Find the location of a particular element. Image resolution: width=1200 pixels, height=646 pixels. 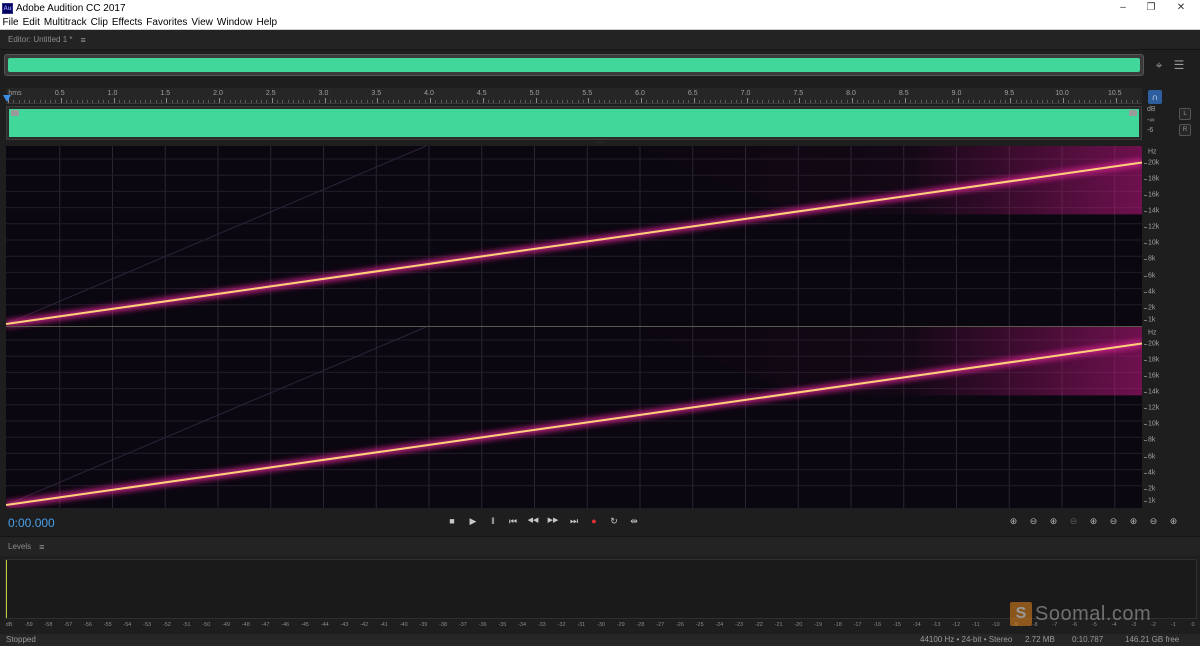

close-button: ✕ is located at coordinates (1181, 8).